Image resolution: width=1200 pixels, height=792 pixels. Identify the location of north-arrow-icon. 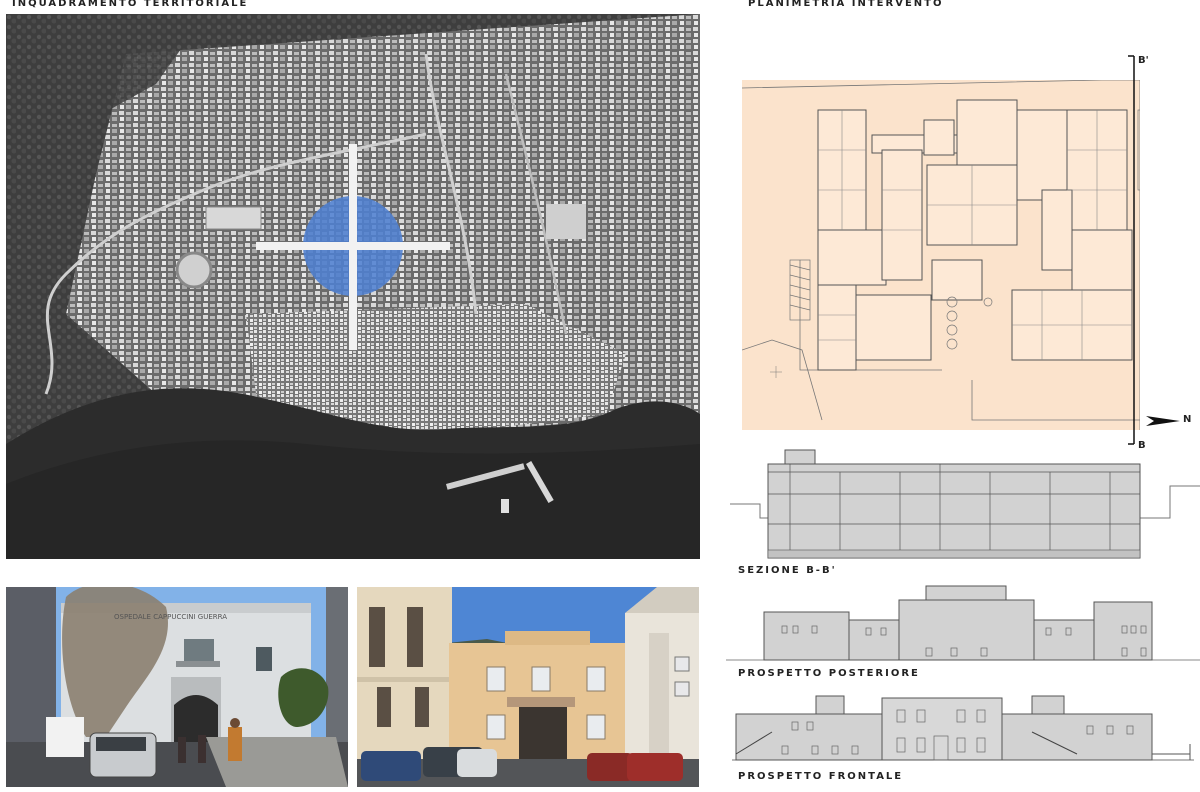
(1163, 421).